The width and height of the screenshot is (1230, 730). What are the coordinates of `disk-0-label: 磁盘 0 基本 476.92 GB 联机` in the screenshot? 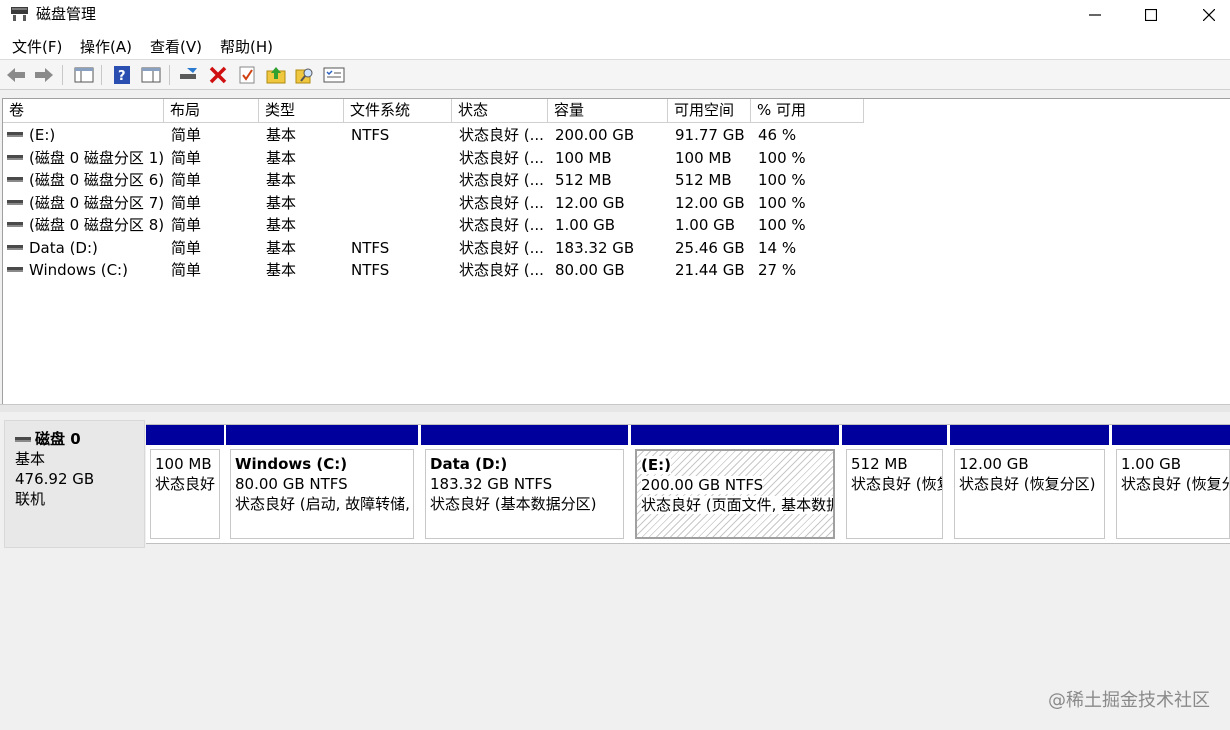 It's located at (74, 484).